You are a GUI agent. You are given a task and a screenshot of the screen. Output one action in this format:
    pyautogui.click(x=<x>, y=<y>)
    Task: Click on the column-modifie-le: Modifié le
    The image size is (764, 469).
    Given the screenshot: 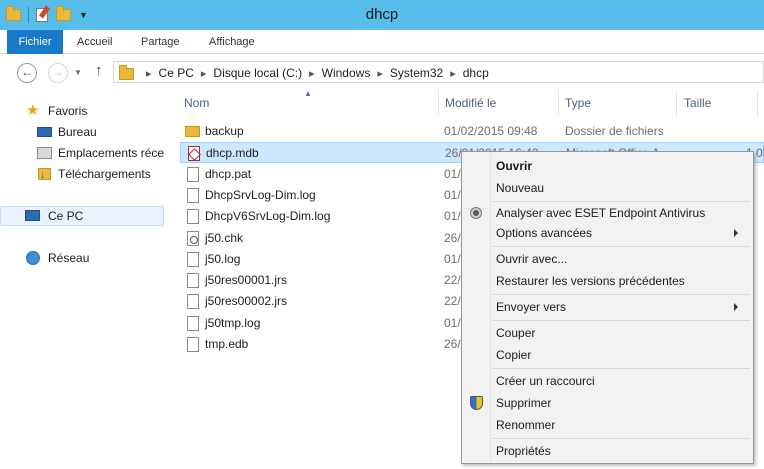 What is the action you would take?
    pyautogui.click(x=499, y=103)
    